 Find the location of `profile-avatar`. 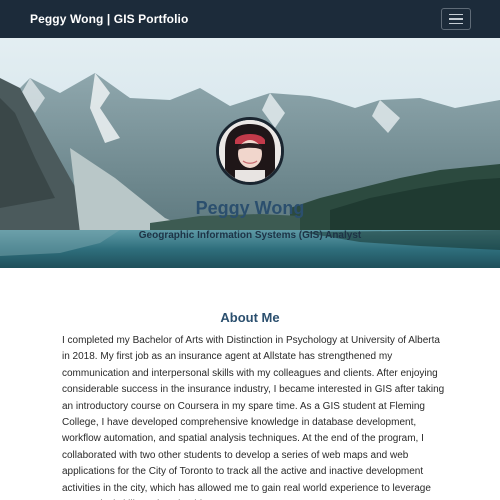

profile-avatar is located at coordinates (250, 151).